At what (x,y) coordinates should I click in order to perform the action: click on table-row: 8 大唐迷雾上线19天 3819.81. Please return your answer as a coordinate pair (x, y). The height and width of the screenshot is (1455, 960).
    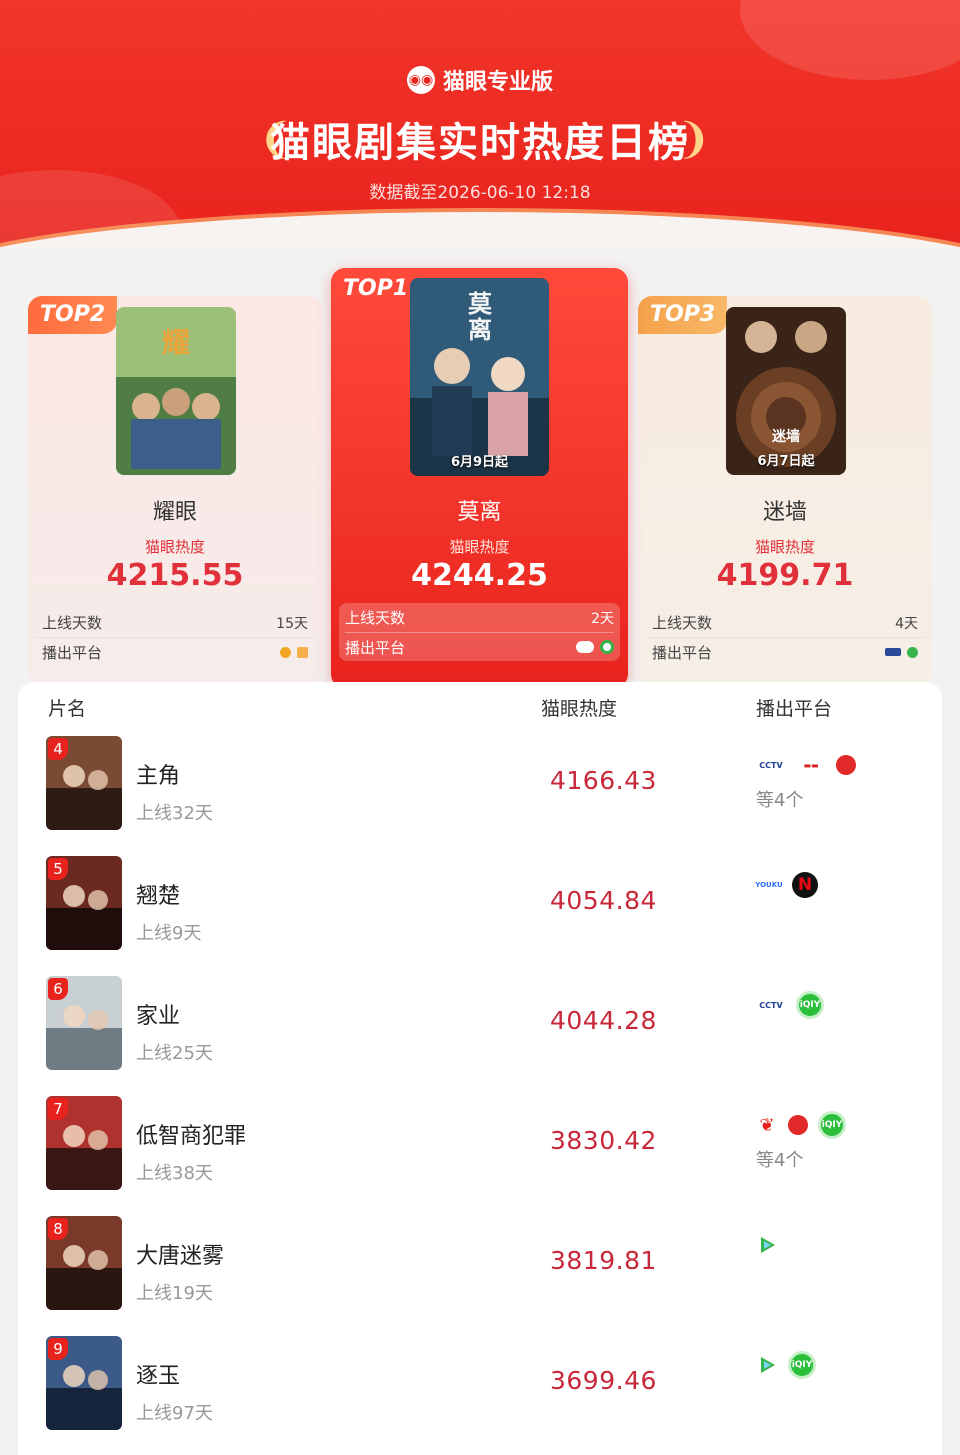
    Looking at the image, I should click on (480, 1266).